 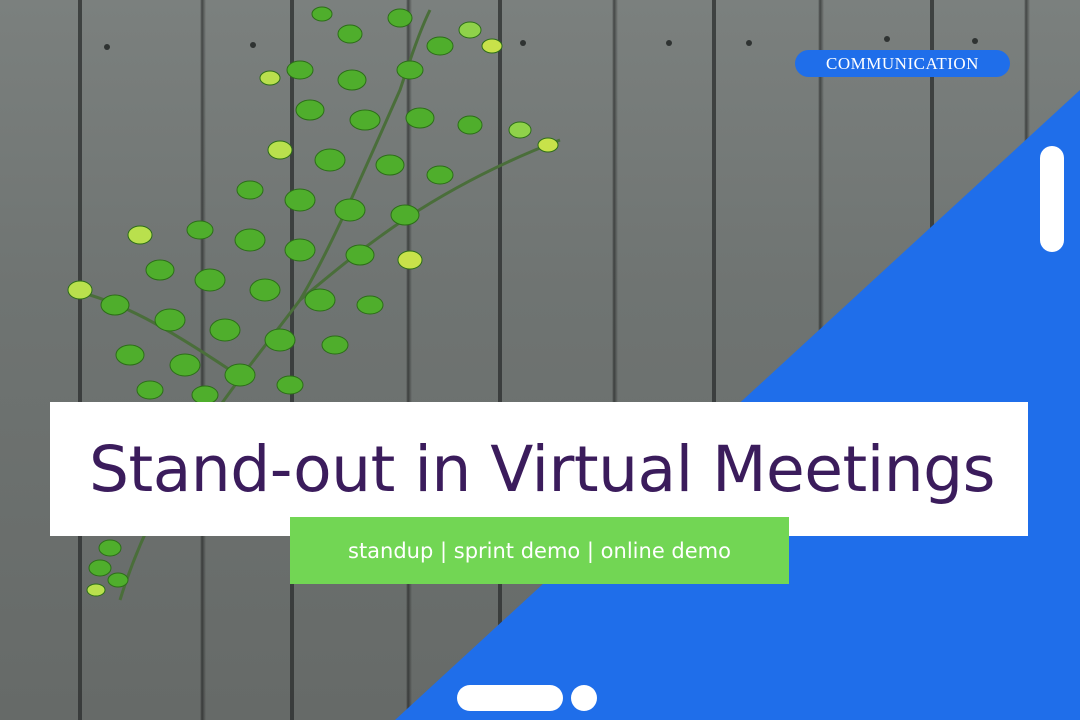 What do you see at coordinates (584, 698) in the screenshot?
I see `decorative-dot` at bounding box center [584, 698].